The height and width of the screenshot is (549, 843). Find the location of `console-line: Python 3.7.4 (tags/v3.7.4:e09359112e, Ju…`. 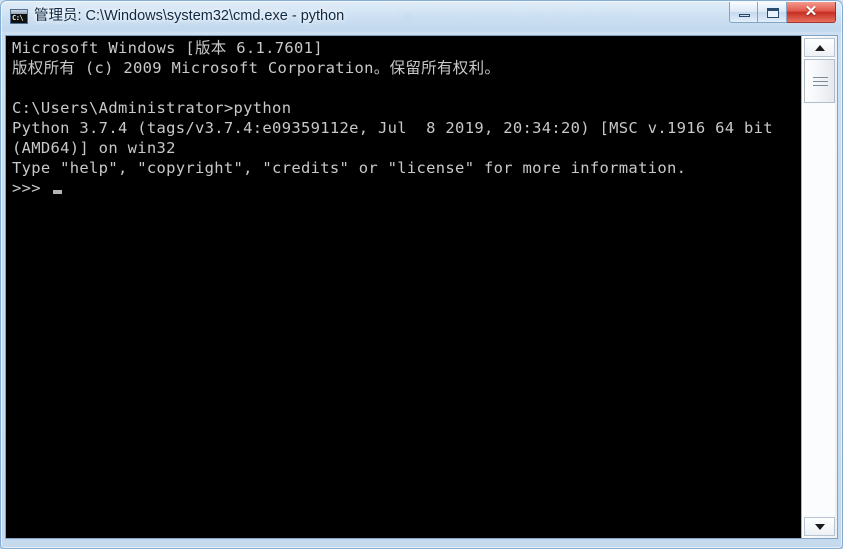

console-line: Python 3.7.4 (tags/v3.7.4:e09359112e, Ju… is located at coordinates (392, 128).